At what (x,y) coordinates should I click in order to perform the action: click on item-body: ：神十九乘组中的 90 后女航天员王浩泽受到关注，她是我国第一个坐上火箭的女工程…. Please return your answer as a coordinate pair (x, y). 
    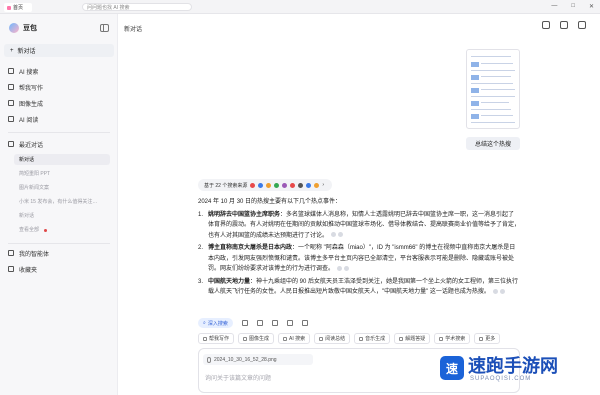
    Looking at the image, I should click on (363, 287).